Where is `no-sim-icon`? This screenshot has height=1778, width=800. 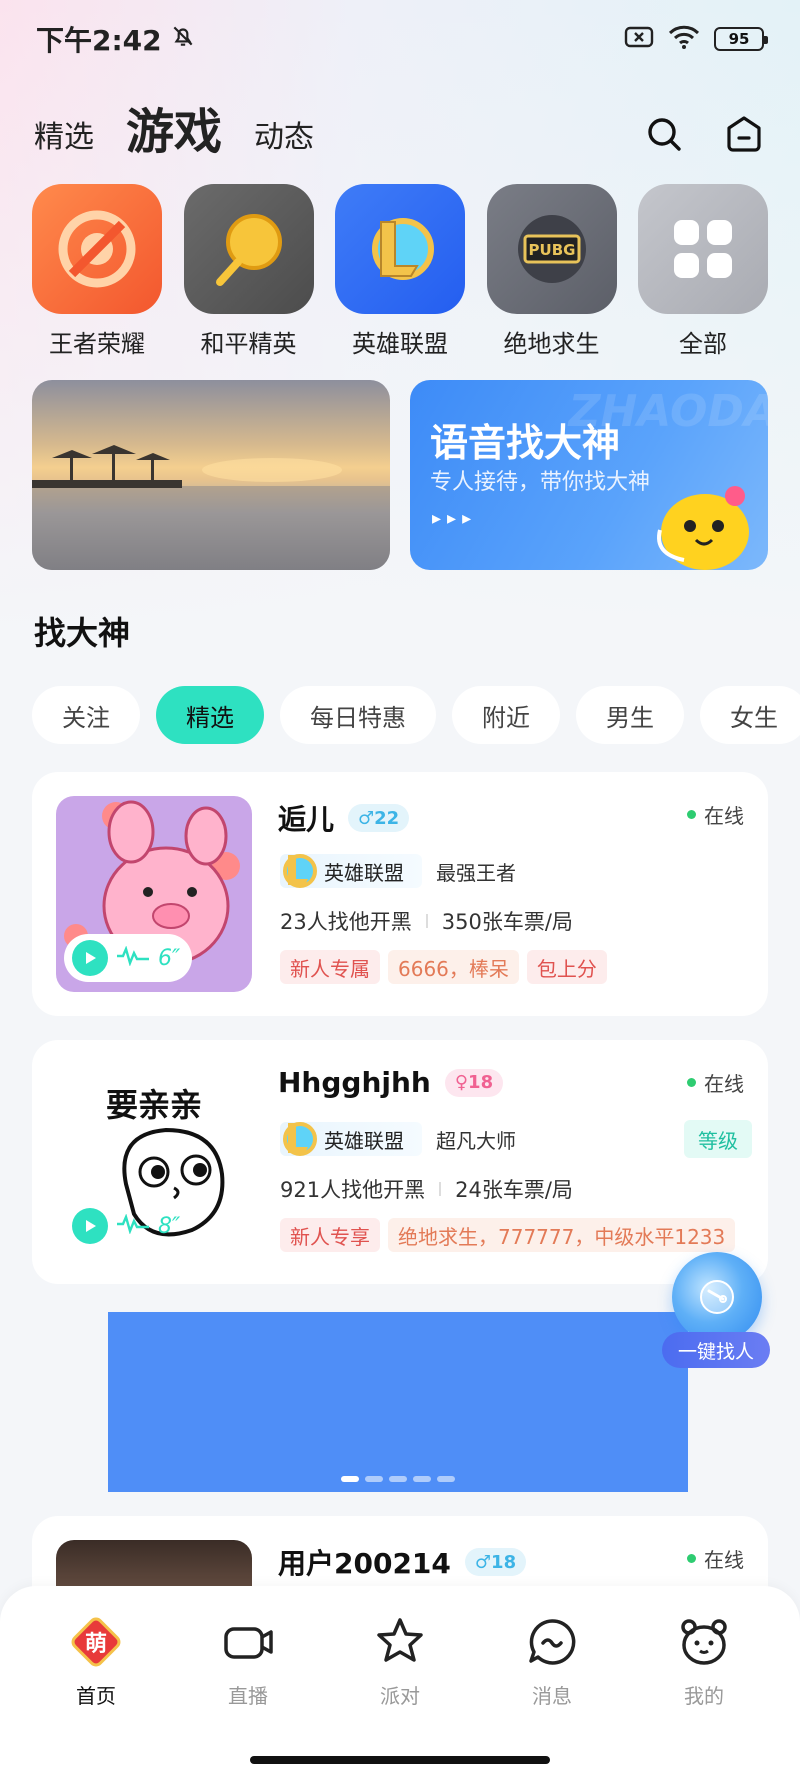 no-sim-icon is located at coordinates (639, 39).